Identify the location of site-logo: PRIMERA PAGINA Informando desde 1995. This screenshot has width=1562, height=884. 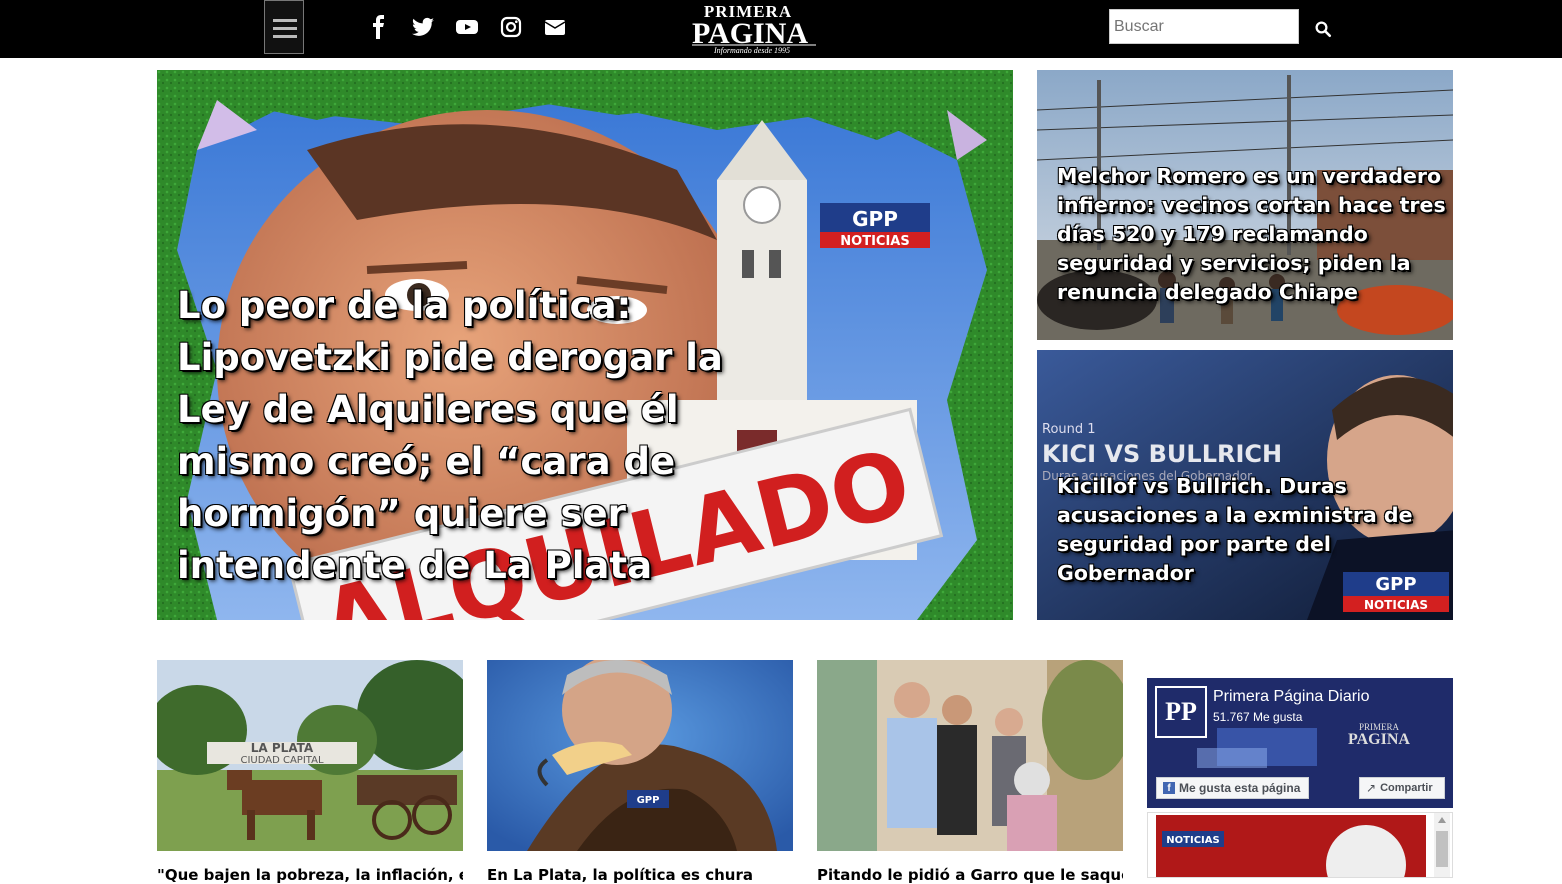
(755, 28).